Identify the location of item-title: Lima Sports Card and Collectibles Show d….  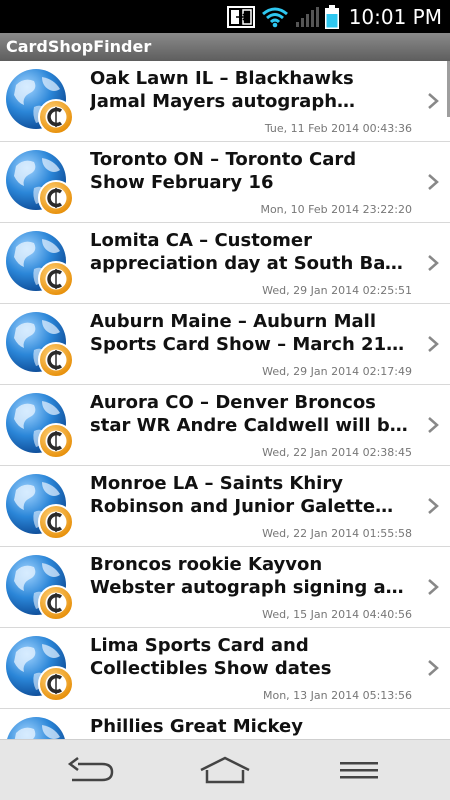
(211, 657).